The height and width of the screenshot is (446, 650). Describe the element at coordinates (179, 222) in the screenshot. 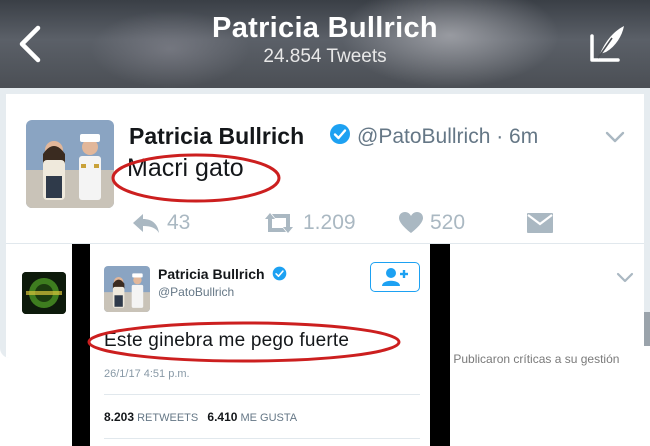

I see `reply-count: 43` at that location.